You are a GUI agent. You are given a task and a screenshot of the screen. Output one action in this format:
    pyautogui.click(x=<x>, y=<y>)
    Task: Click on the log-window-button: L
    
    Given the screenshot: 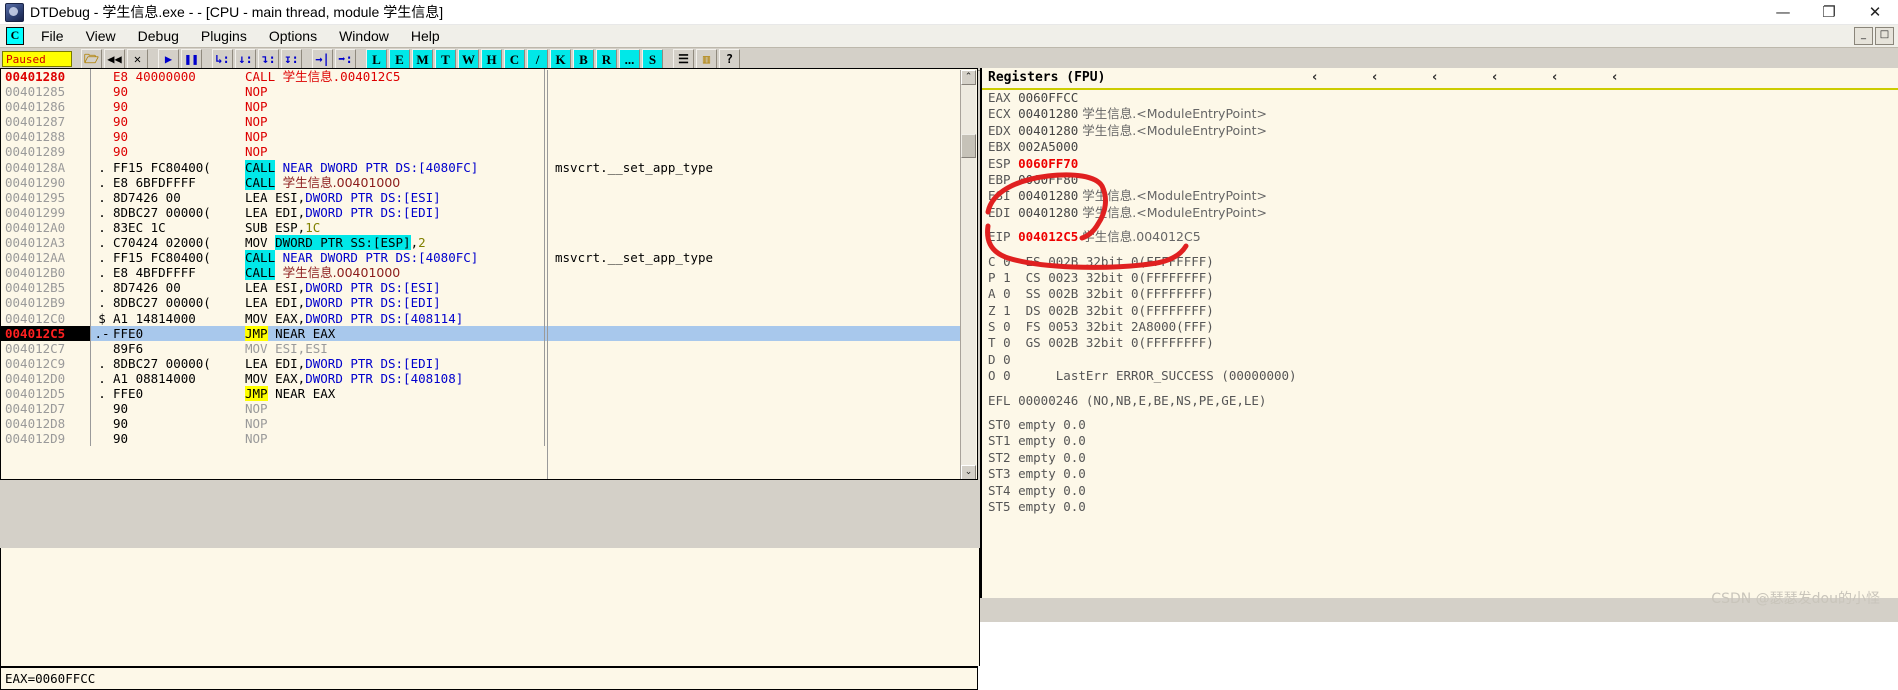 What is the action you would take?
    pyautogui.click(x=376, y=59)
    